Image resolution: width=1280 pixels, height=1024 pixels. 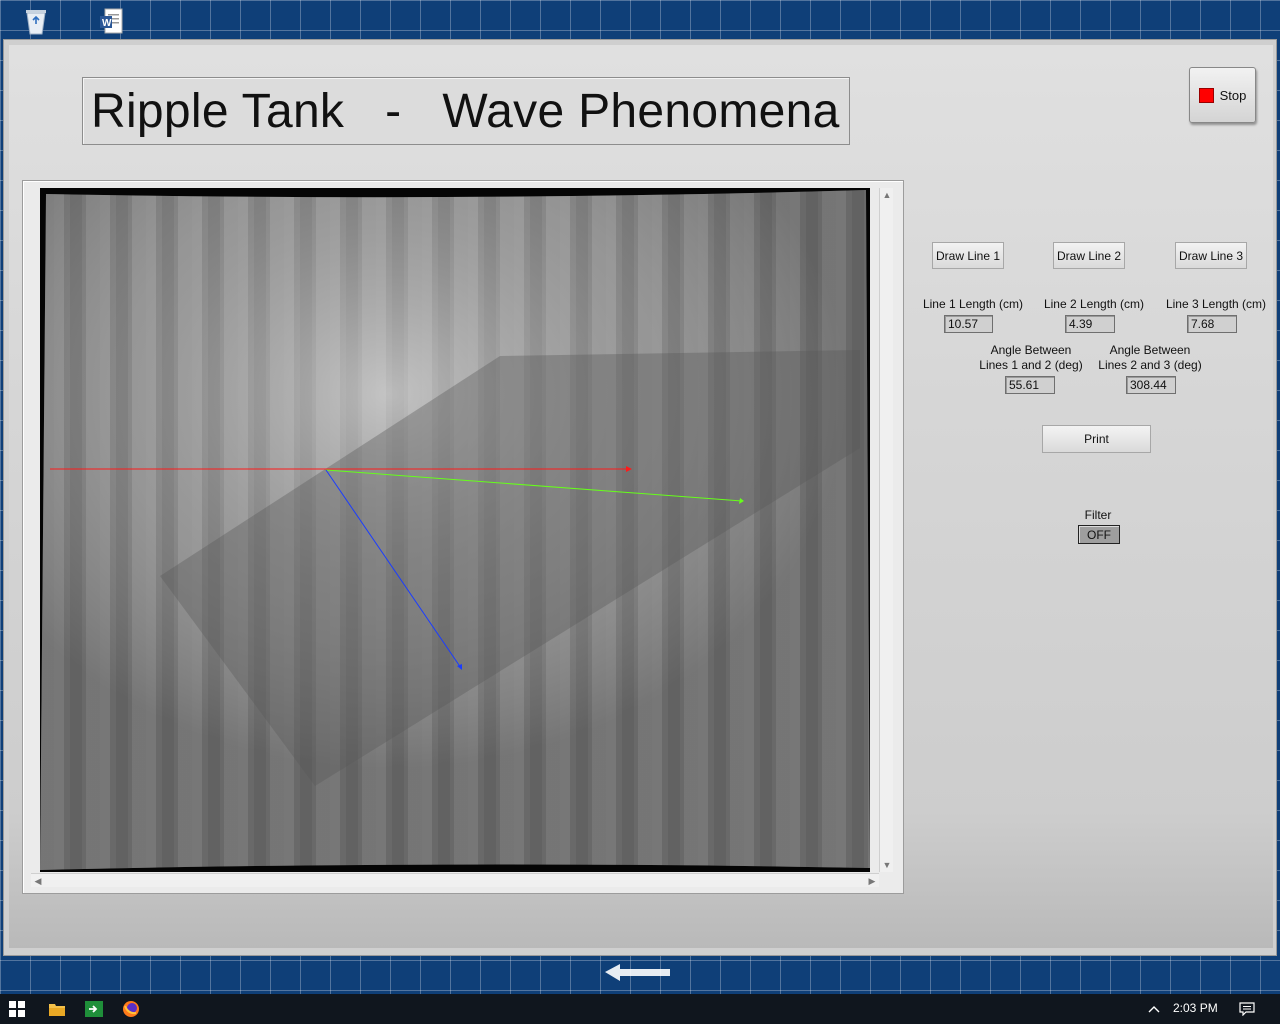 I want to click on print-button: Print, so click(x=1096, y=439).